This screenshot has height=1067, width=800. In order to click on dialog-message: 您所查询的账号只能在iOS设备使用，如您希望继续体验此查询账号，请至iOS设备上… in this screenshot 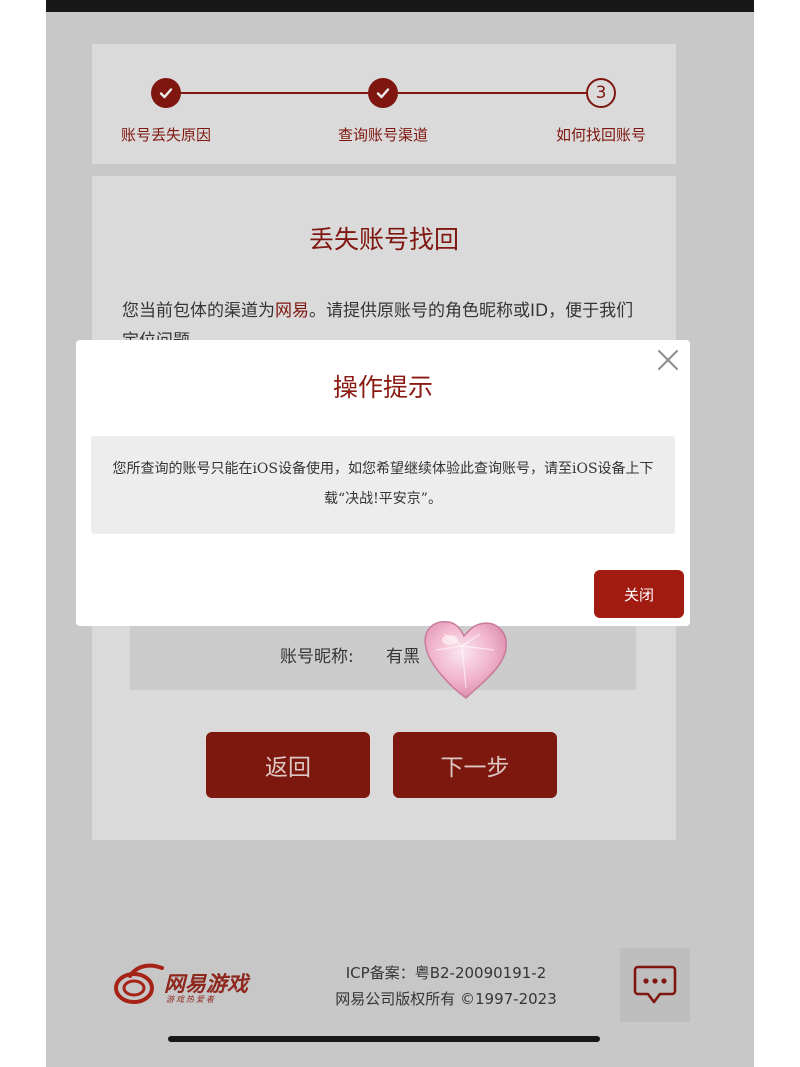, I will do `click(383, 485)`.